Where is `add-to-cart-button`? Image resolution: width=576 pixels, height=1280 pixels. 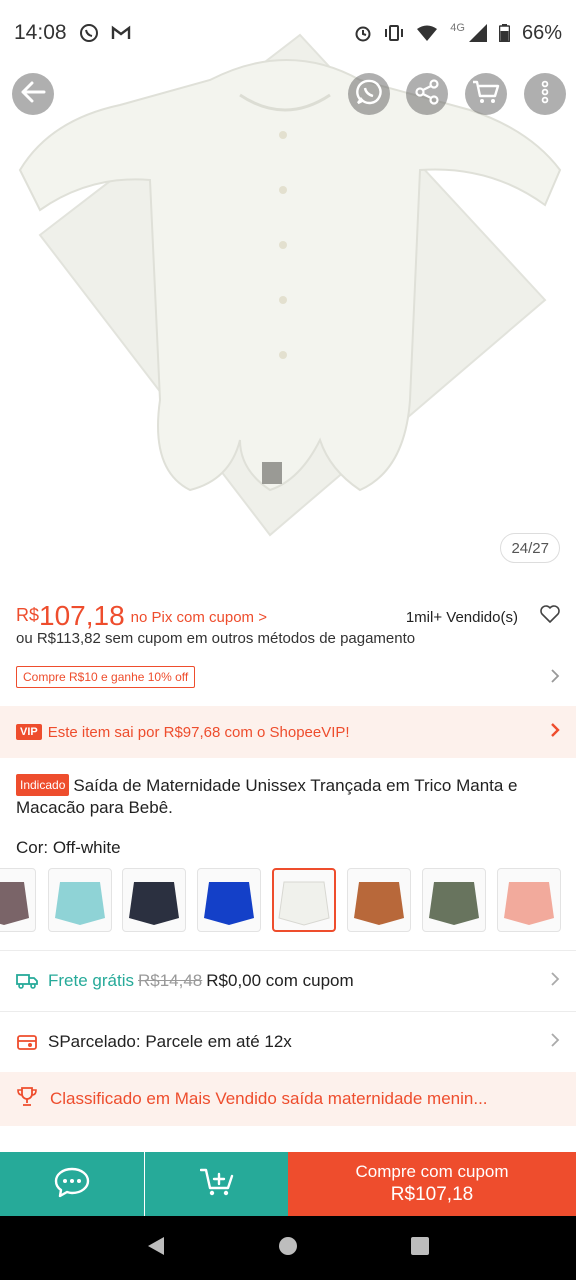 add-to-cart-button is located at coordinates (216, 1184).